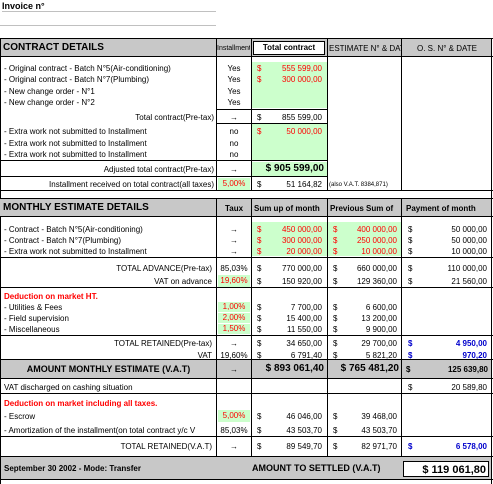  What do you see at coordinates (304, 416) in the screenshot?
I see `escrow-sumup: 46 046,00` at bounding box center [304, 416].